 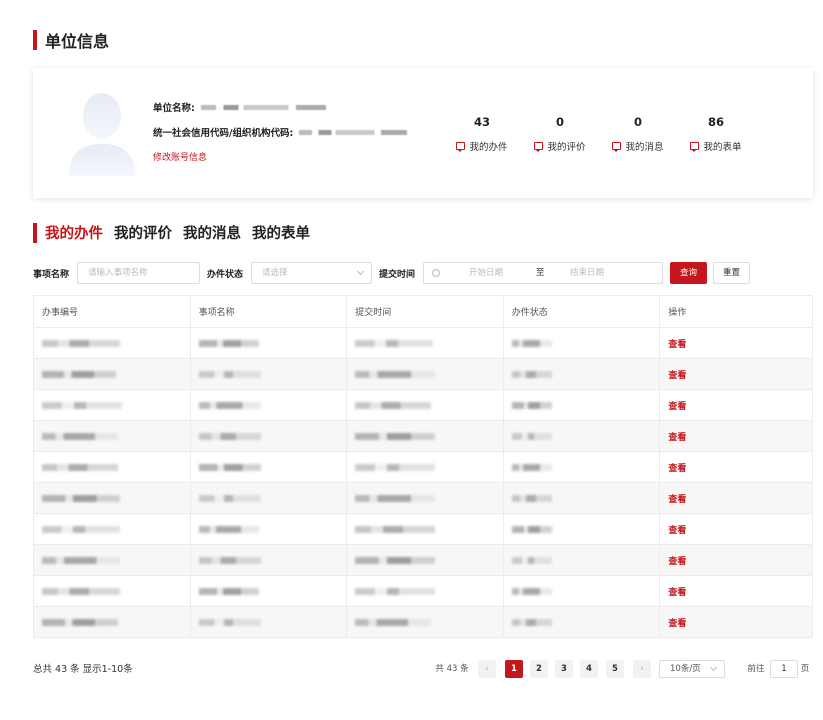 What do you see at coordinates (716, 134) in the screenshot?
I see `stat-my-forms: 86 我的表单` at bounding box center [716, 134].